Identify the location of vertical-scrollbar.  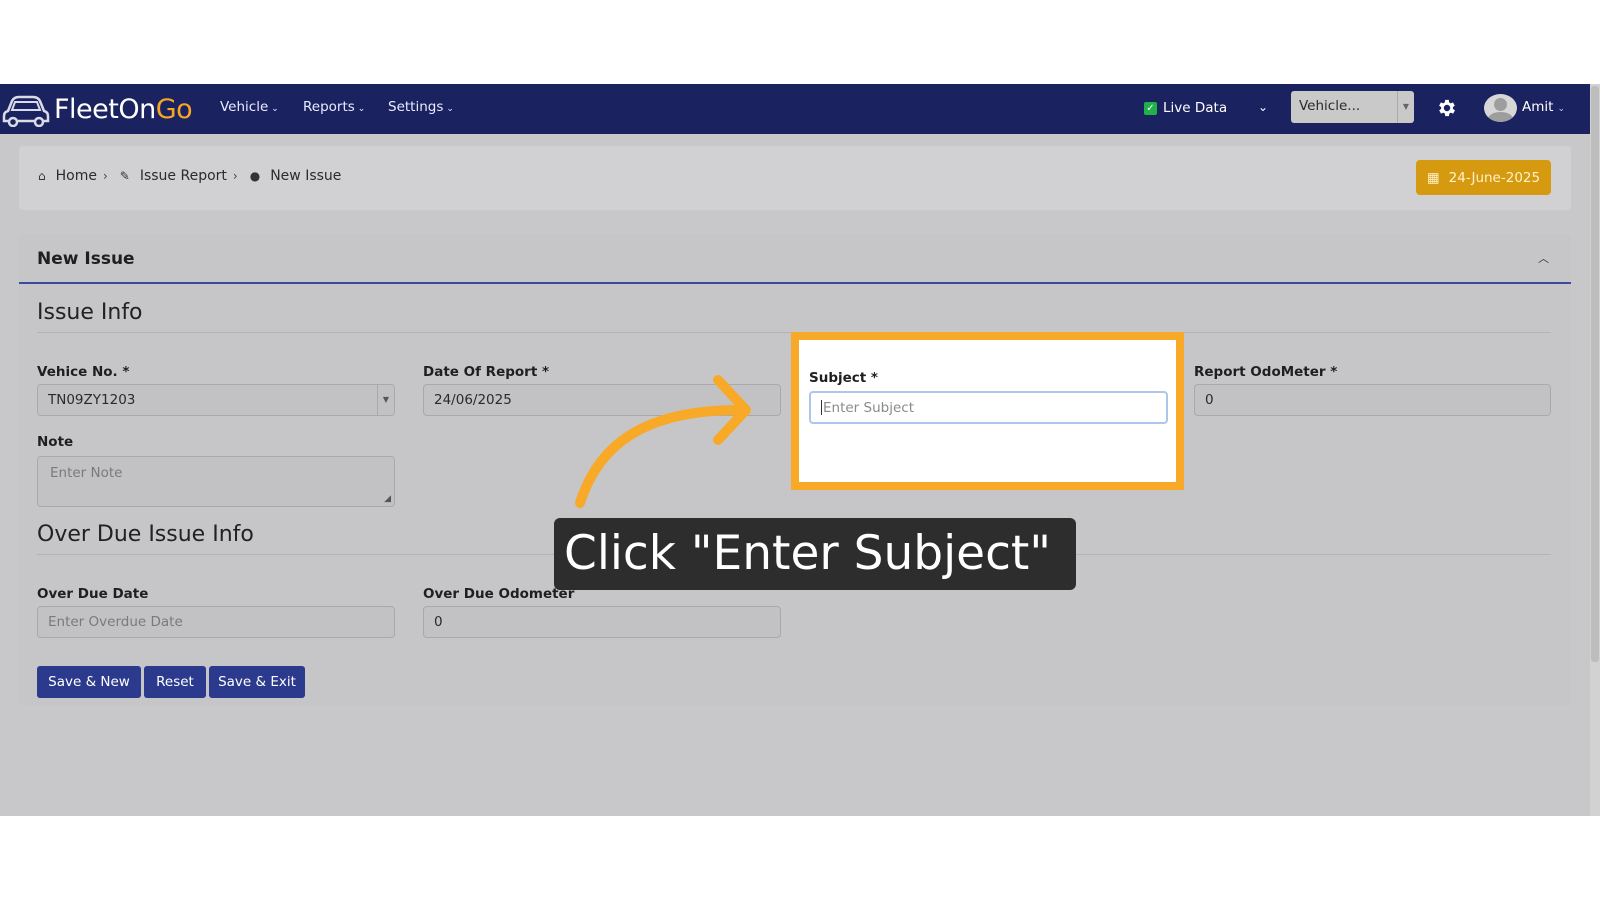
(1595, 450).